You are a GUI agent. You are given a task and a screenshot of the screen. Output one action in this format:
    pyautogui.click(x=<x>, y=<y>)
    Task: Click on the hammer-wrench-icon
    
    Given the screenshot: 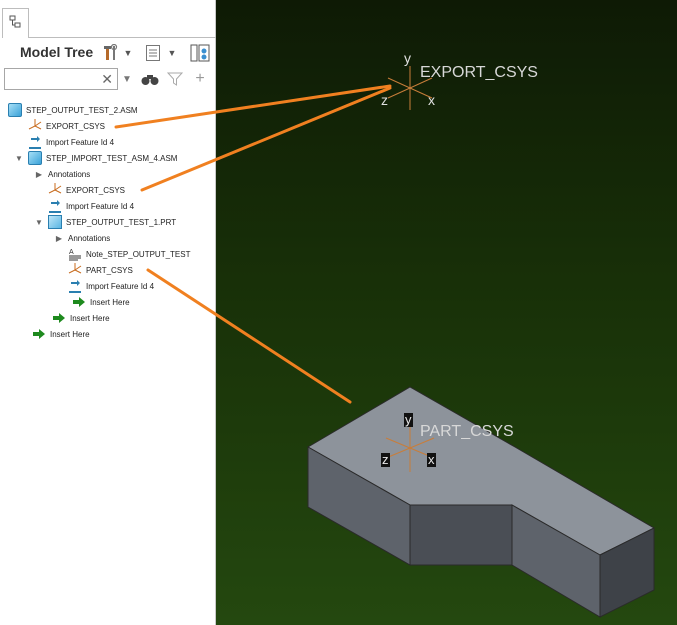 What is the action you would take?
    pyautogui.click(x=111, y=52)
    